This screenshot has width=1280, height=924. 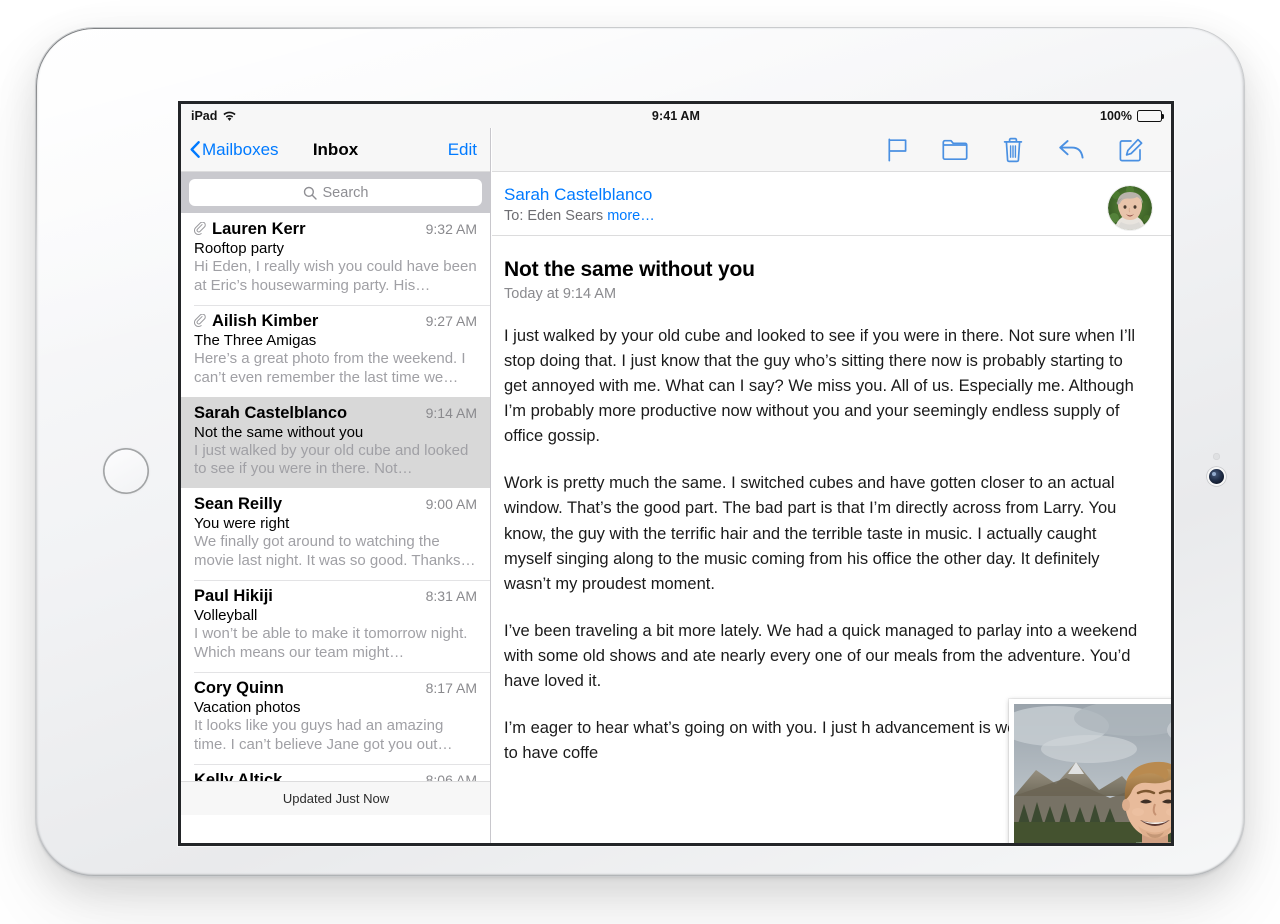 I want to click on ambient-light-sensor-icon, so click(x=1216, y=456).